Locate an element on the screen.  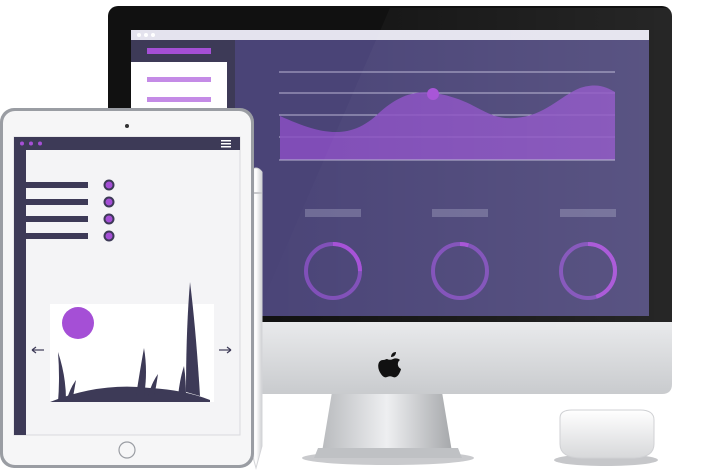
circle-sun-icon is located at coordinates (78, 323).